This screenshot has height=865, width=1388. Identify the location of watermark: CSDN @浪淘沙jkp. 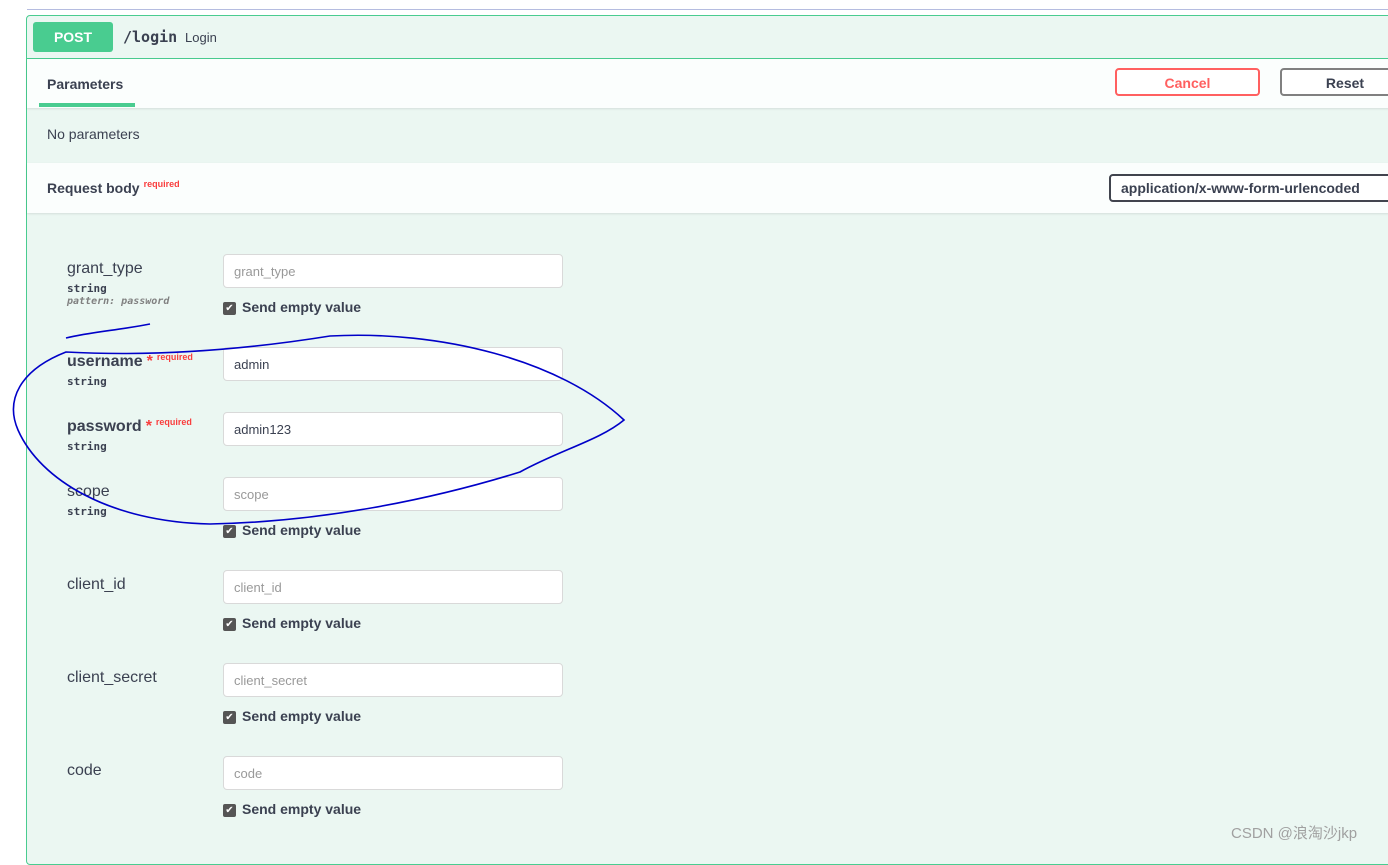
(1294, 833).